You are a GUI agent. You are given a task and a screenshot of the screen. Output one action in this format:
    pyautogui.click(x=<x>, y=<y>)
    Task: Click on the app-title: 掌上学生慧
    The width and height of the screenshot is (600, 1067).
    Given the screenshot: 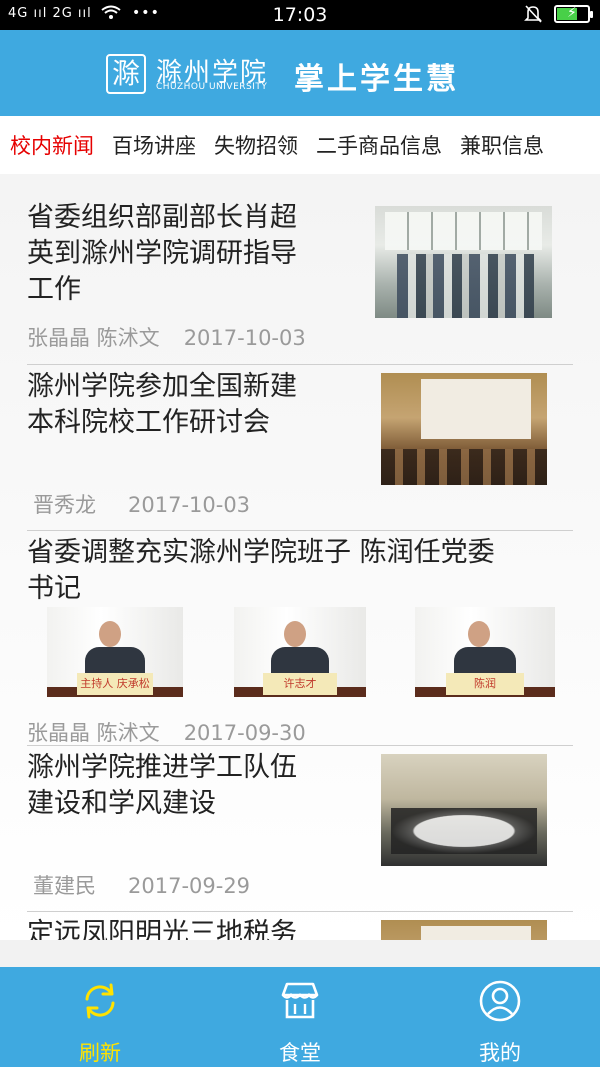 What is the action you would take?
    pyautogui.click(x=376, y=79)
    